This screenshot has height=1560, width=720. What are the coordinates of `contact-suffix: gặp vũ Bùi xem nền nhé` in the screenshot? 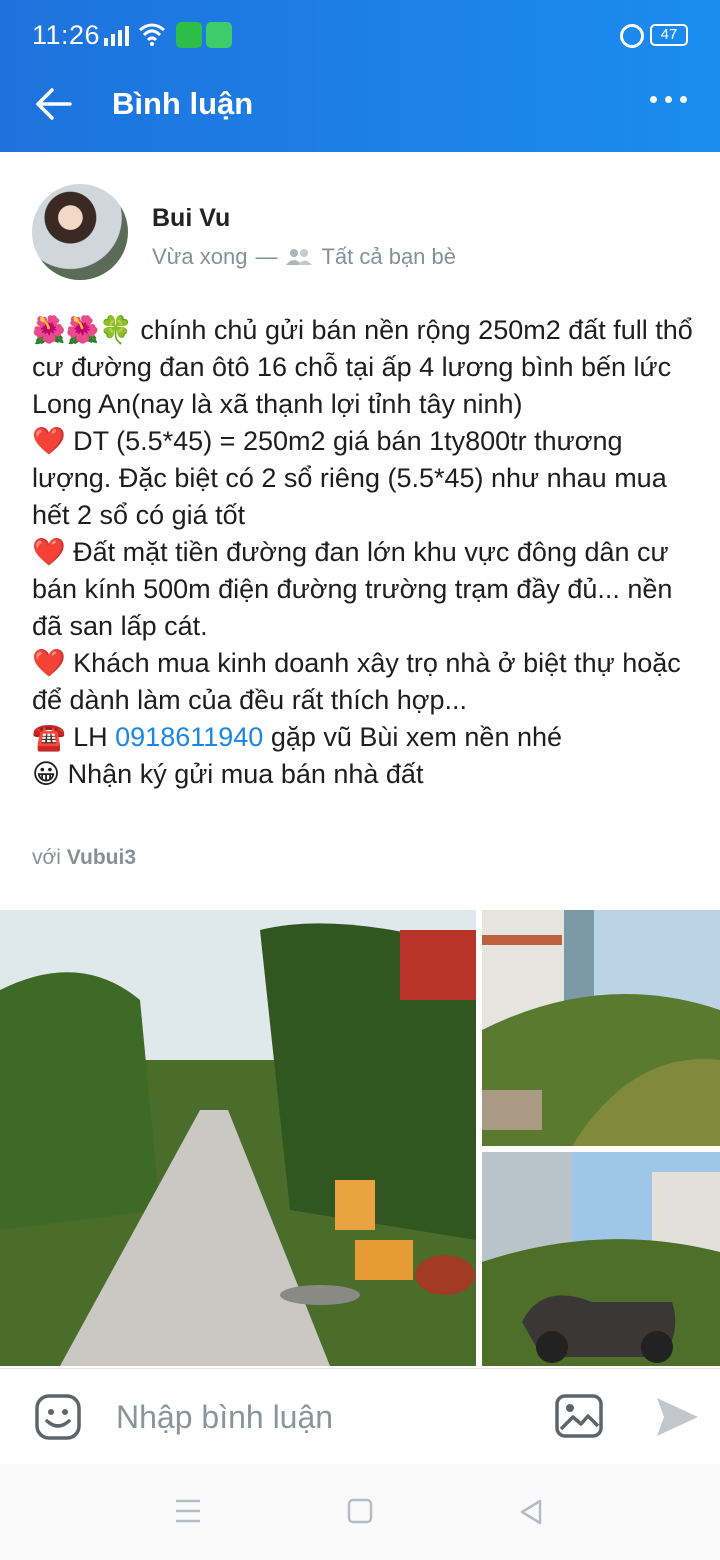 It's located at (413, 737).